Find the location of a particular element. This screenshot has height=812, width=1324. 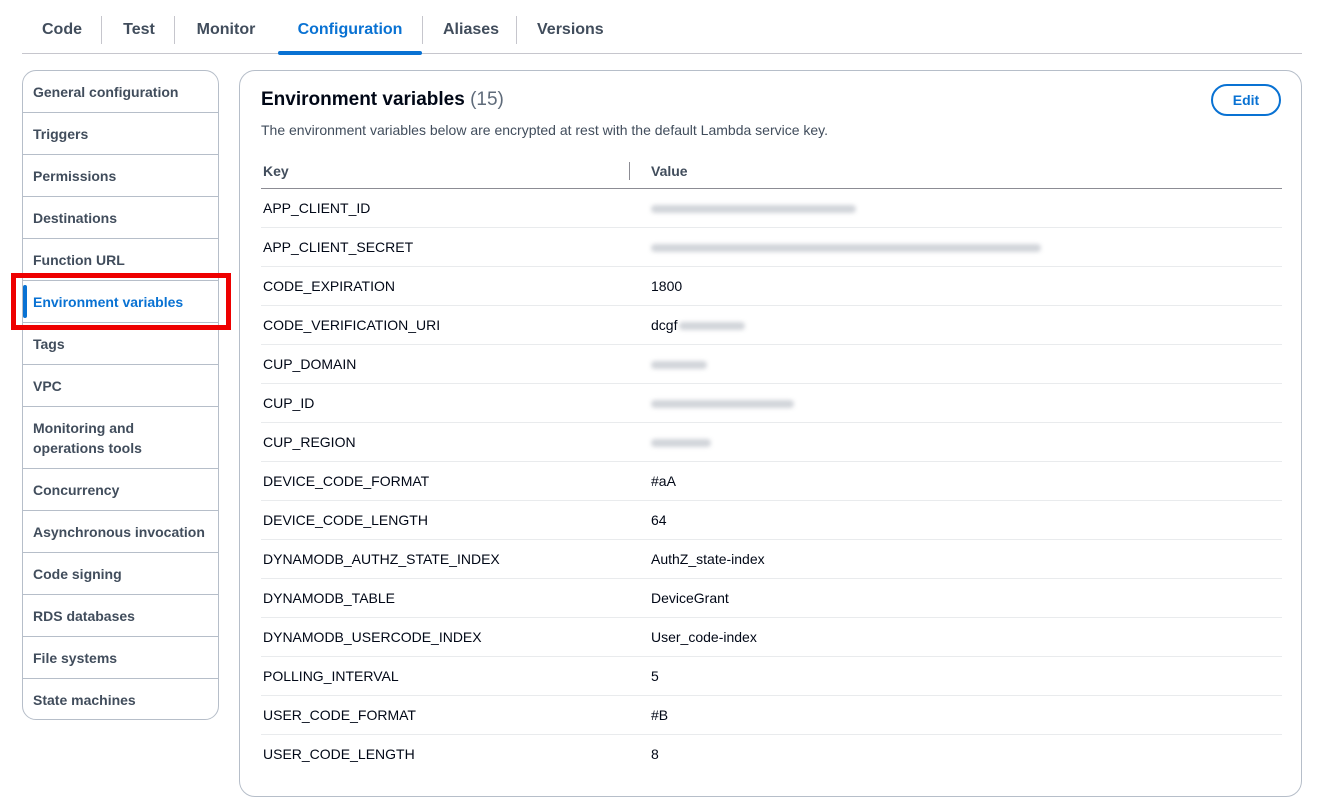

env-value: 1800 is located at coordinates (667, 286).